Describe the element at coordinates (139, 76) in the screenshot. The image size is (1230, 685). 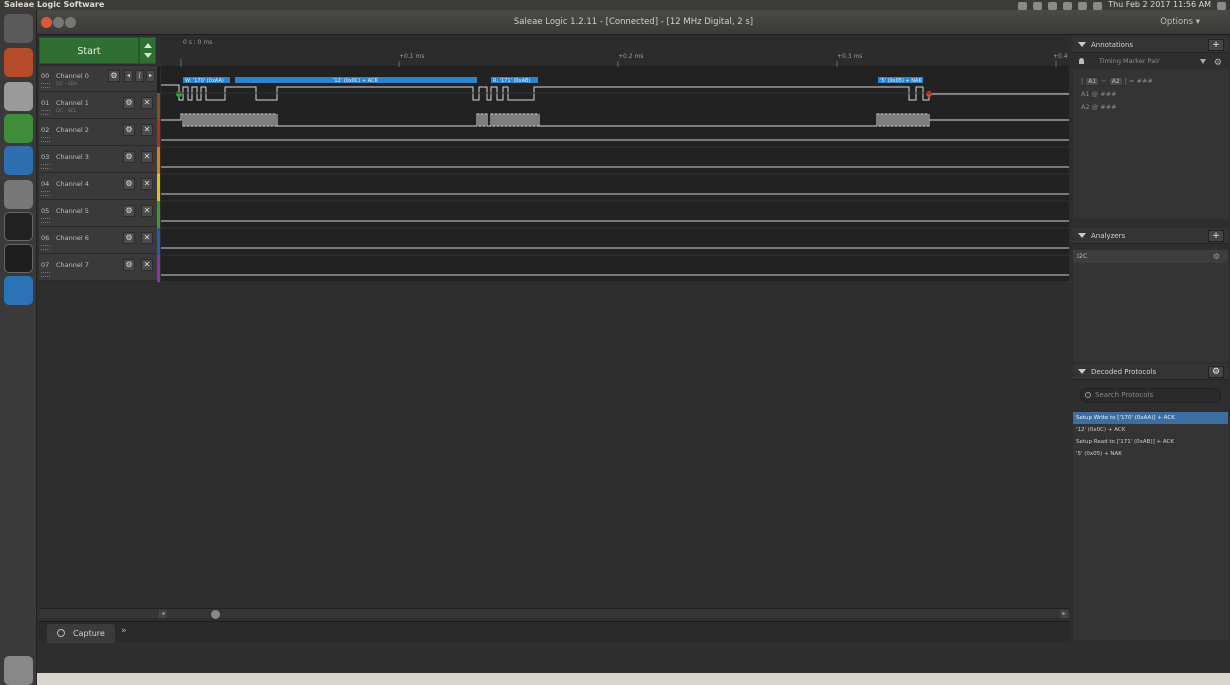
I see `trigger-icon: ∫` at that location.